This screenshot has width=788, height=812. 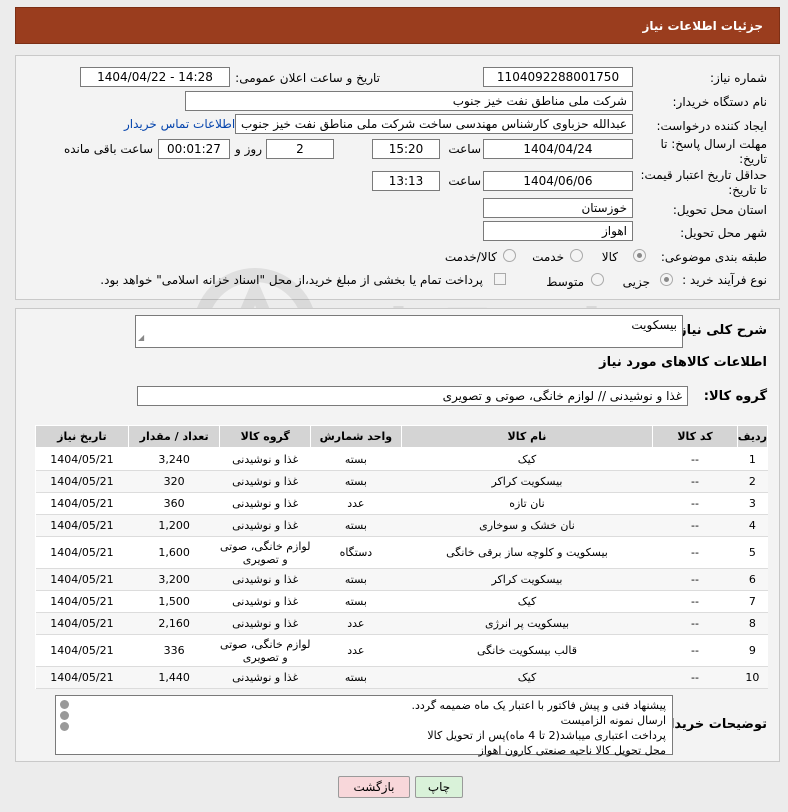 I want to click on contact-buyer-link: اطلاعات تماس خریدار, so click(x=179, y=124).